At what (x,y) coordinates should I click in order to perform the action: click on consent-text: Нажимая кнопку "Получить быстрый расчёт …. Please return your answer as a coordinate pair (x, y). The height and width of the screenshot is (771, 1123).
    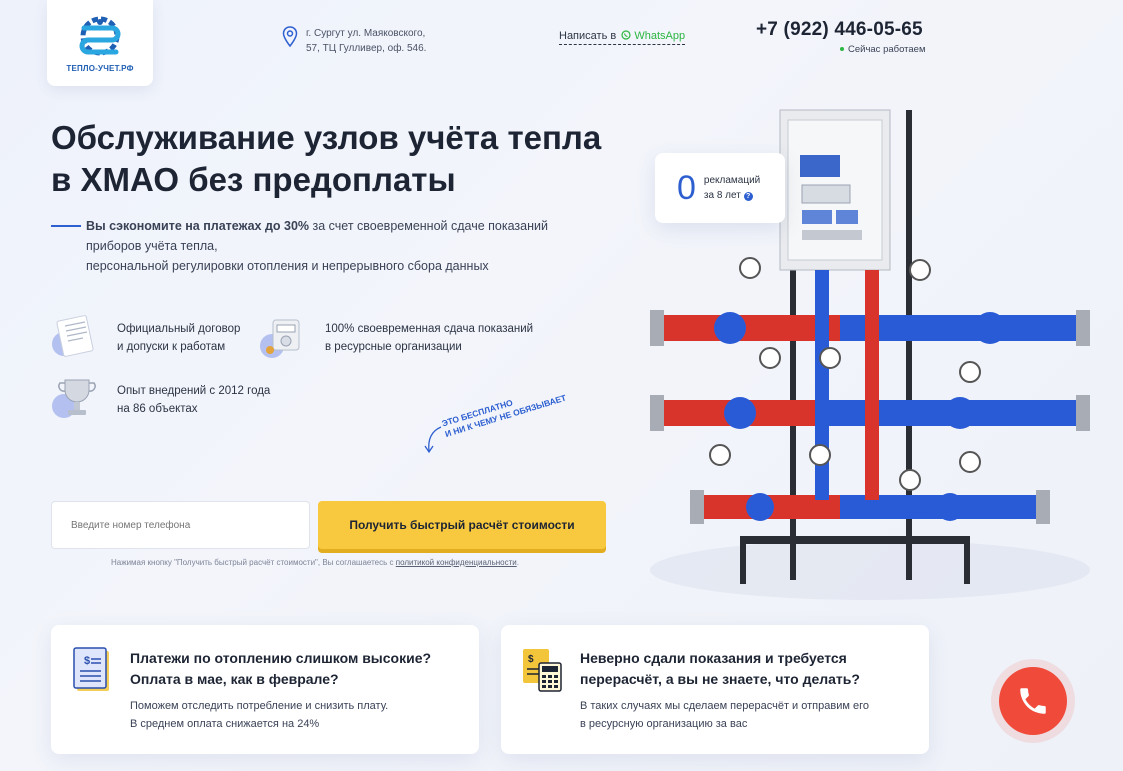
    Looking at the image, I should click on (315, 562).